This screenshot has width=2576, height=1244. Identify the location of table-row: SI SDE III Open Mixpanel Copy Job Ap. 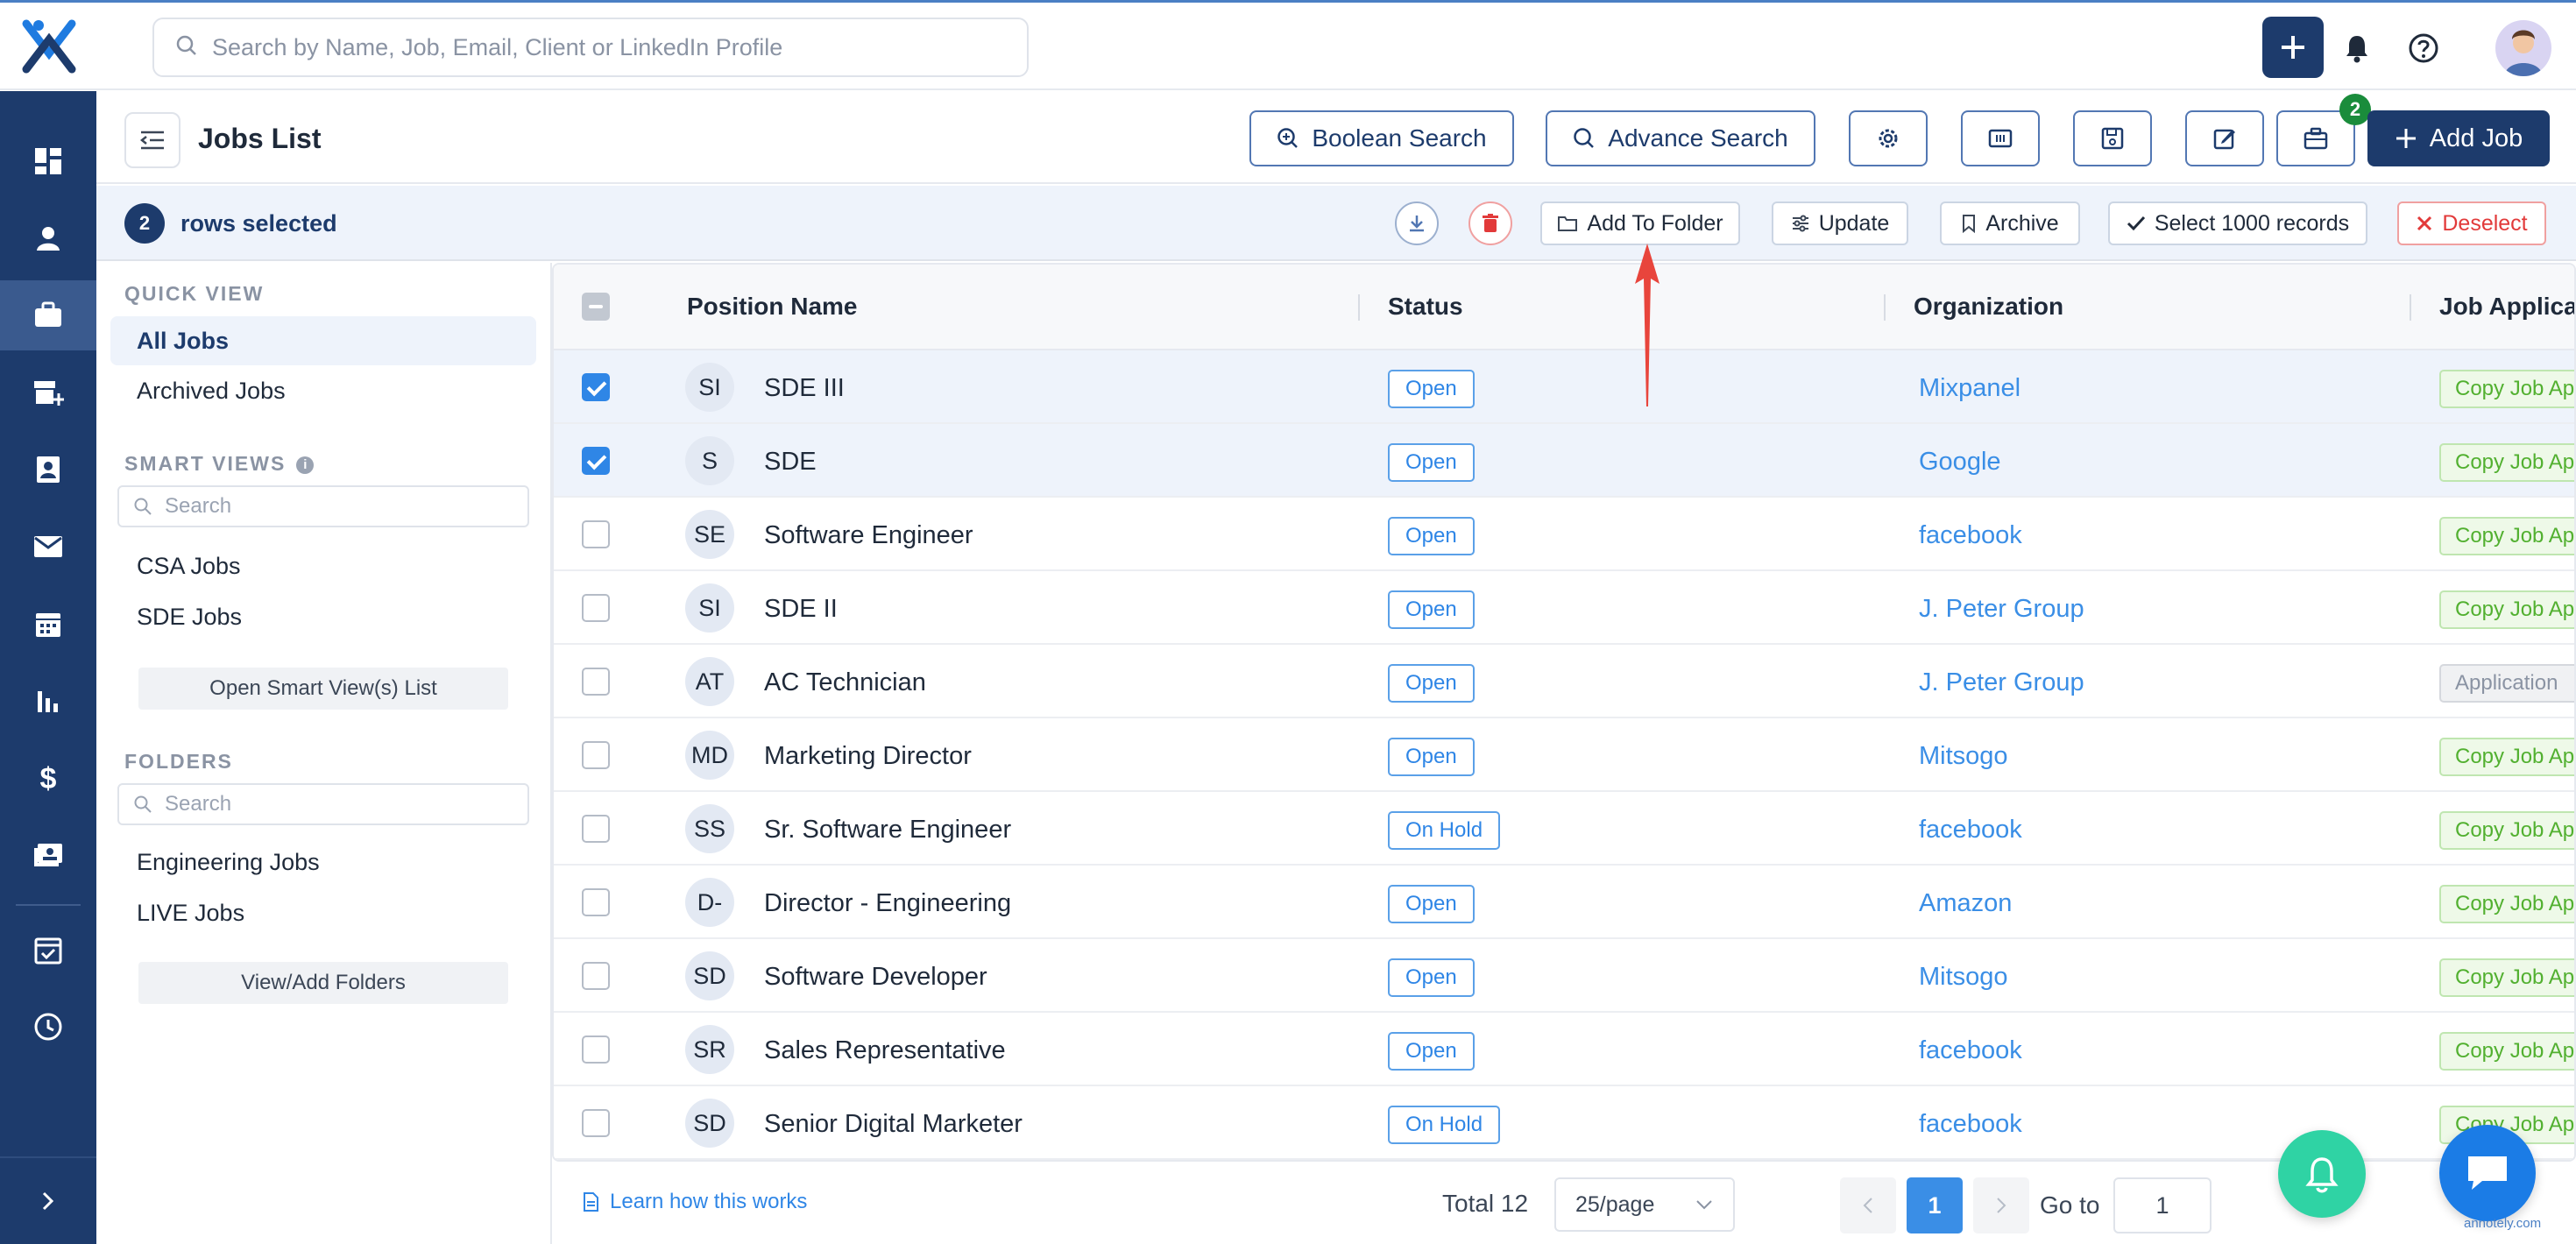
(1564, 387).